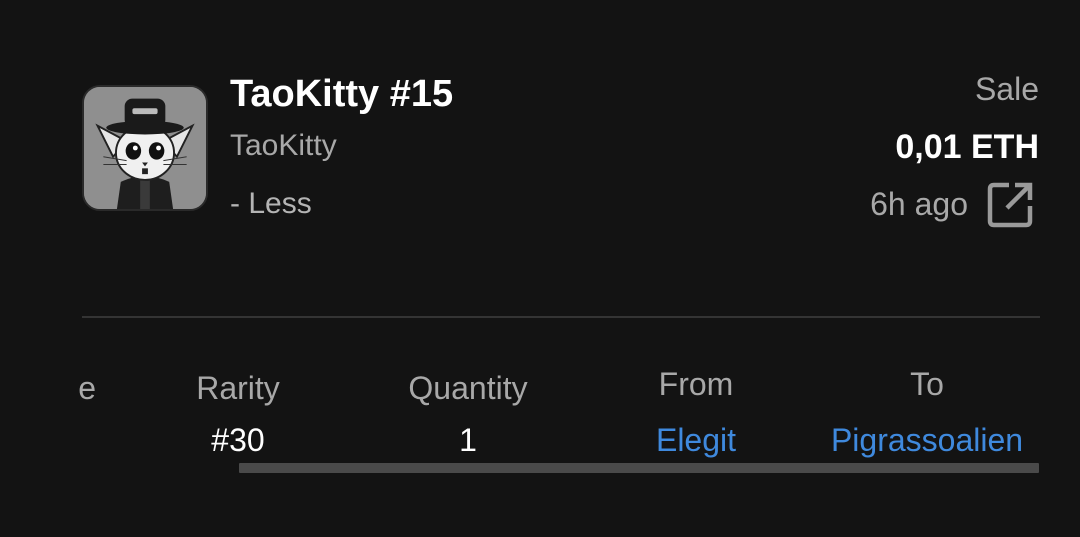 The height and width of the screenshot is (537, 1080). Describe the element at coordinates (639, 468) in the screenshot. I see `horizontal-scrollbar` at that location.